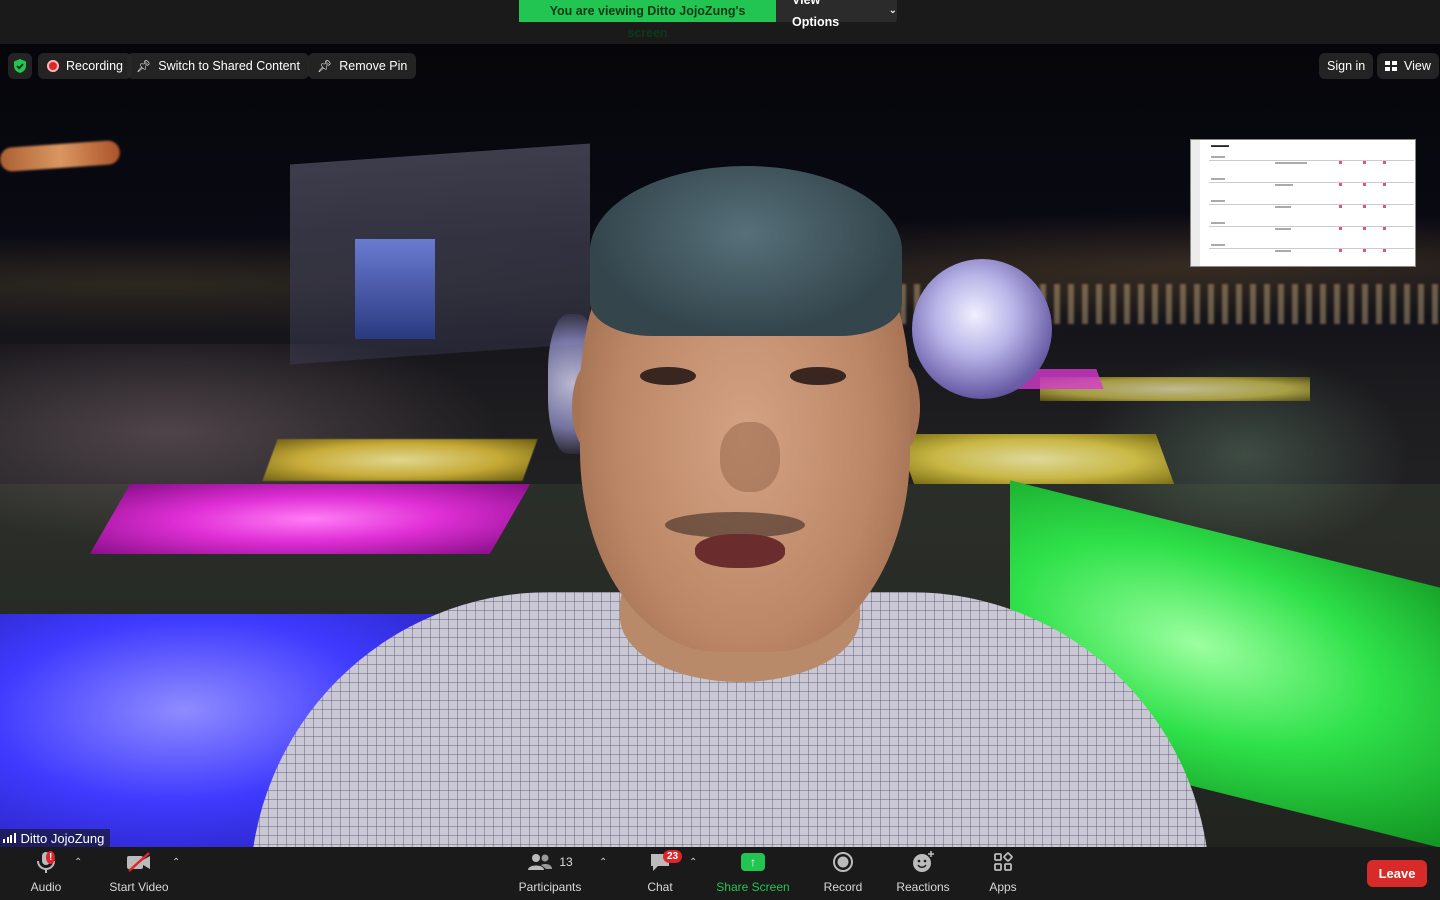 The image size is (1440, 900). I want to click on audio-options-caret-up-icon: ⌃, so click(78, 862).